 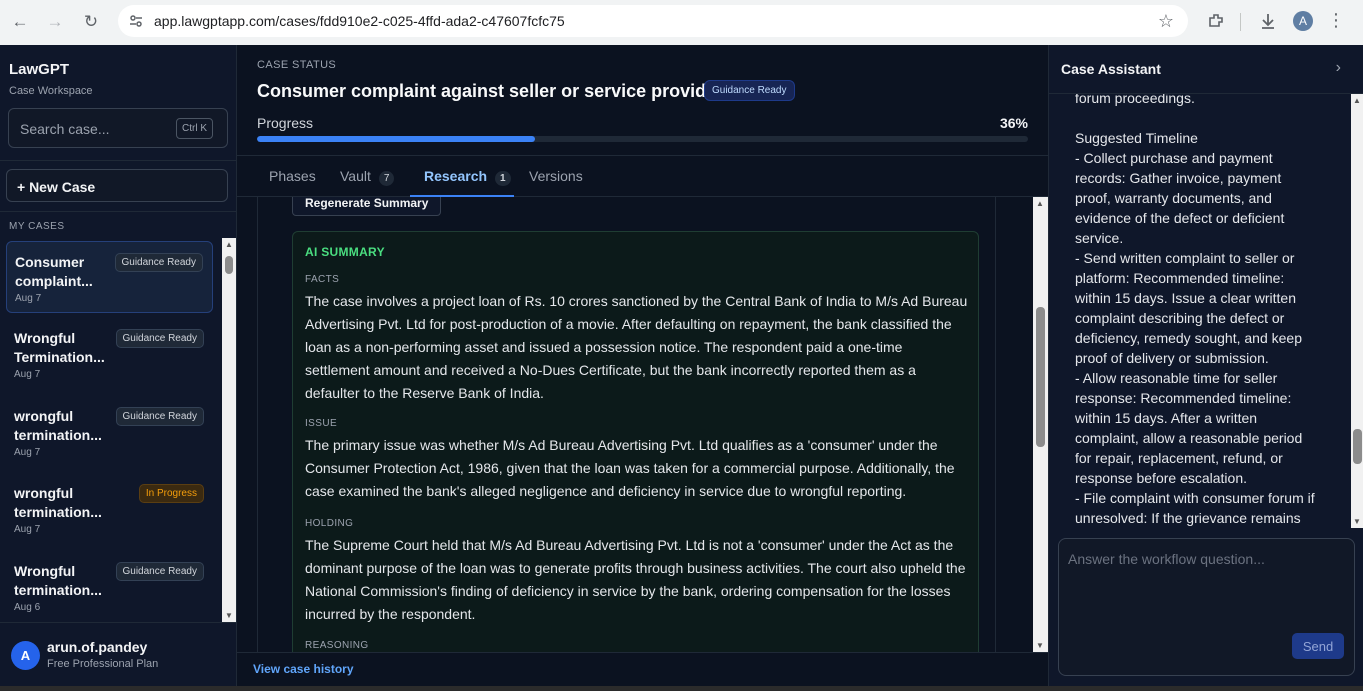 I want to click on case-date: Aug 6, so click(x=27, y=607).